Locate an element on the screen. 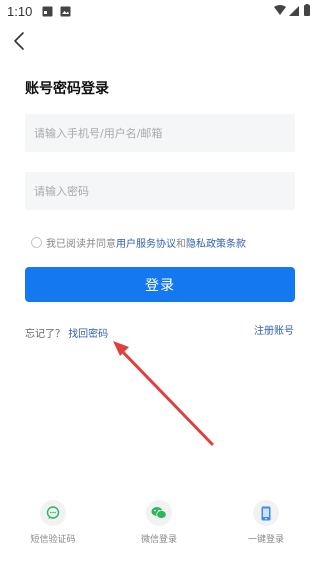  forgot-prefix: 忘记了？ is located at coordinates (45, 334).